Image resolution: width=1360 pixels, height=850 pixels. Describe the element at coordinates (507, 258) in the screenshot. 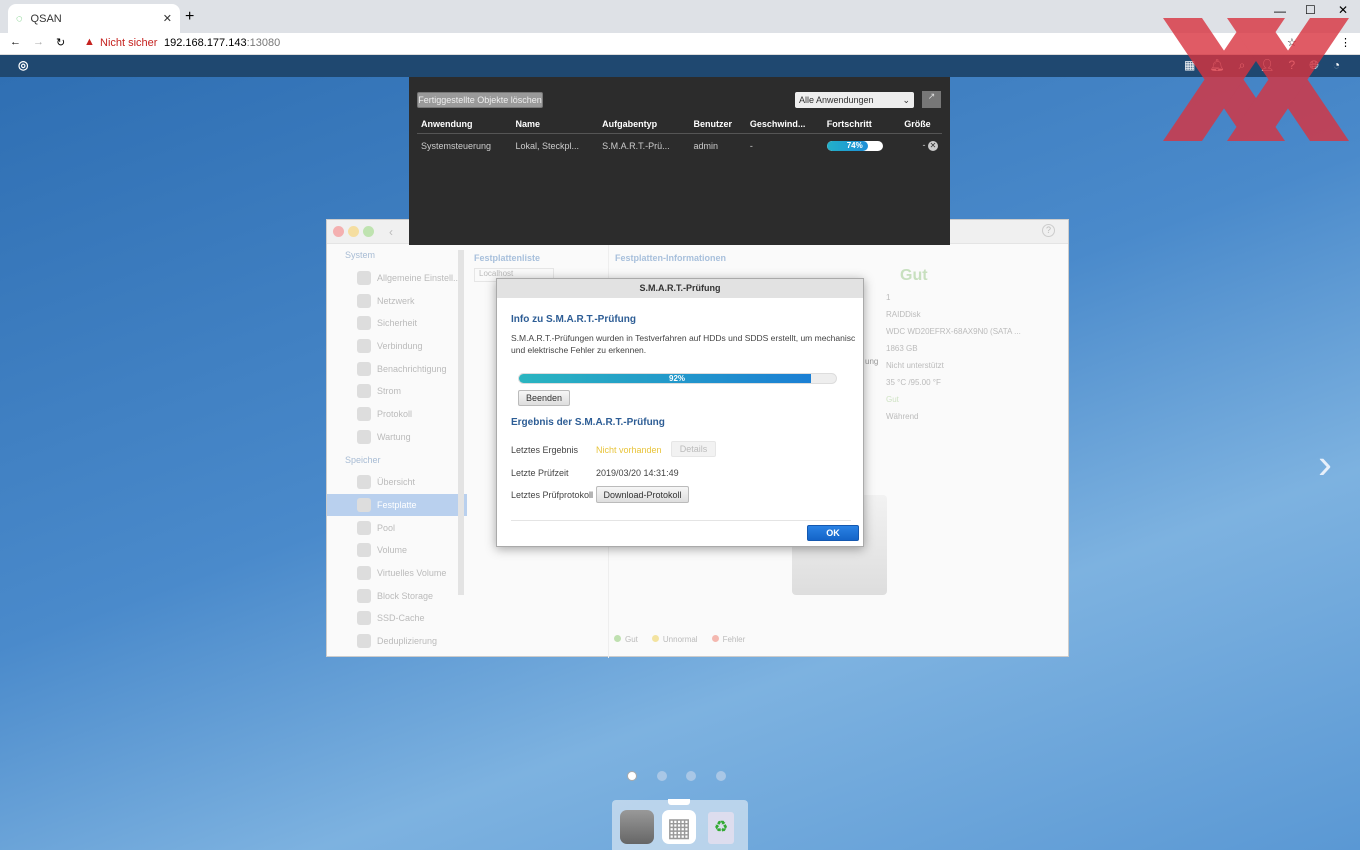

I see `disk-list-title: Festplattenliste` at that location.